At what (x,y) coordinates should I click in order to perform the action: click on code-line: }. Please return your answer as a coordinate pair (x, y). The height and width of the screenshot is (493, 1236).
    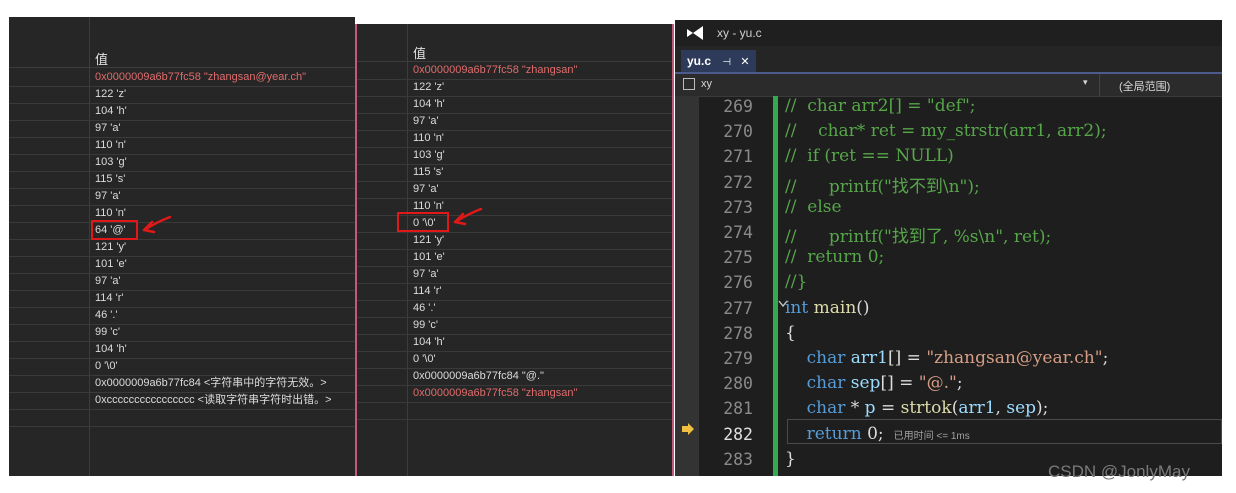
    Looking at the image, I should click on (790, 459).